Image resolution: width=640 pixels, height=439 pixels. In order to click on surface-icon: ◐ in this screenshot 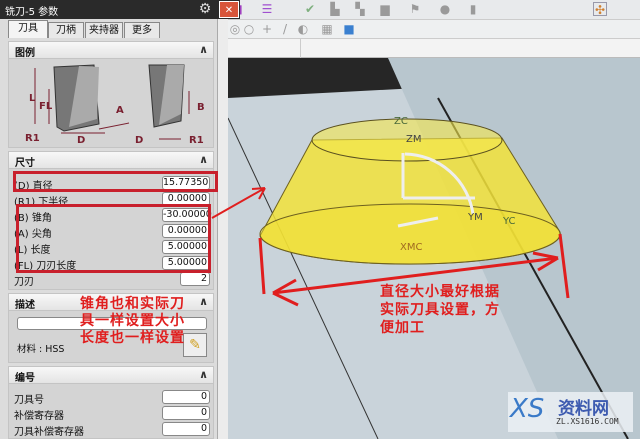, I will do `click(303, 29)`.